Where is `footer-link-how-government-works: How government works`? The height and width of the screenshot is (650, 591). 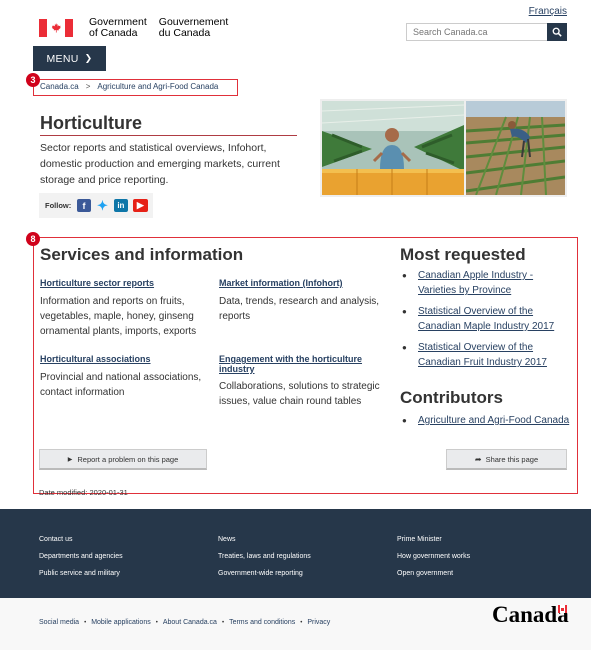 footer-link-how-government-works: How government works is located at coordinates (433, 556).